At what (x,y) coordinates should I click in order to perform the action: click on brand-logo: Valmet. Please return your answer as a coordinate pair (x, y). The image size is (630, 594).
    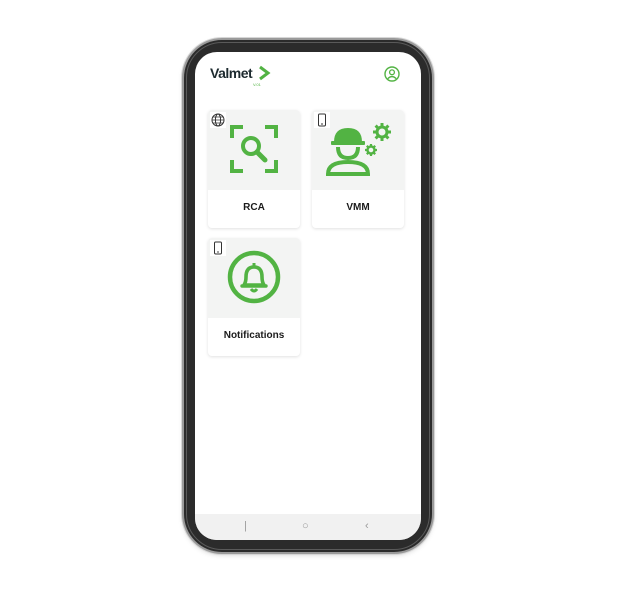
    Looking at the image, I should click on (231, 73).